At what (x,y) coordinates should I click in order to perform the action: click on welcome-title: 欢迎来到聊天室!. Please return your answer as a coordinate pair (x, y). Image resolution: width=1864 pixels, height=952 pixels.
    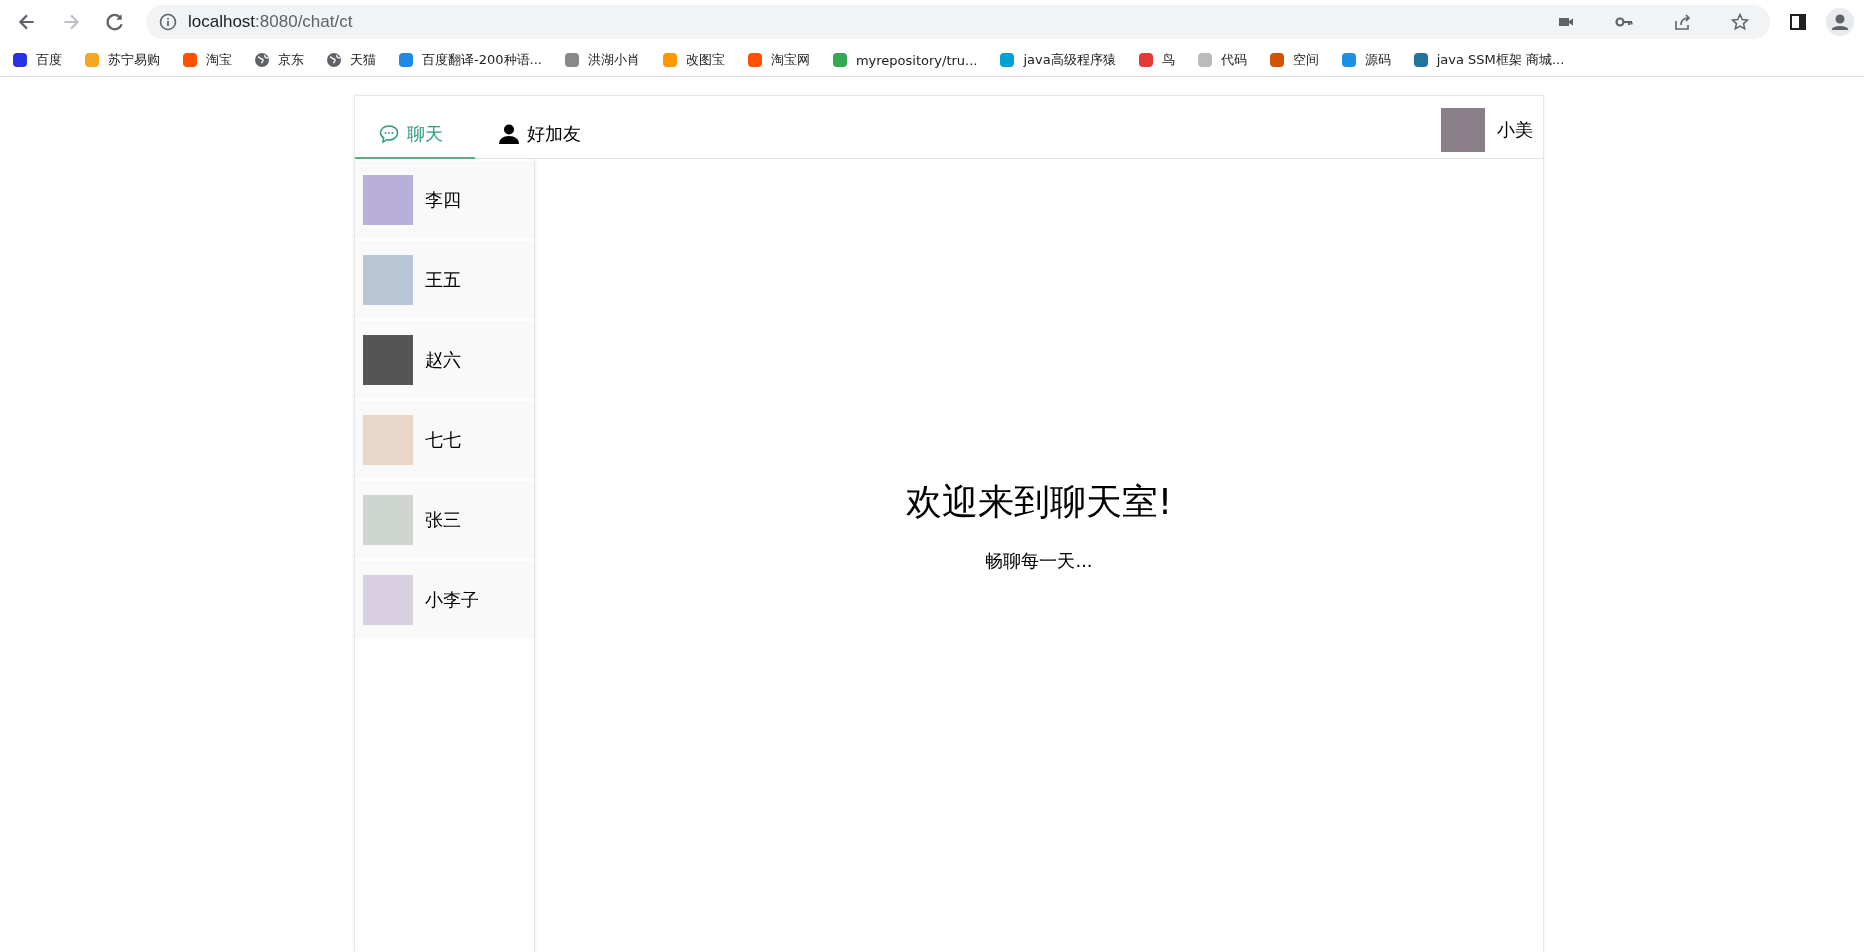
    Looking at the image, I should click on (1039, 502).